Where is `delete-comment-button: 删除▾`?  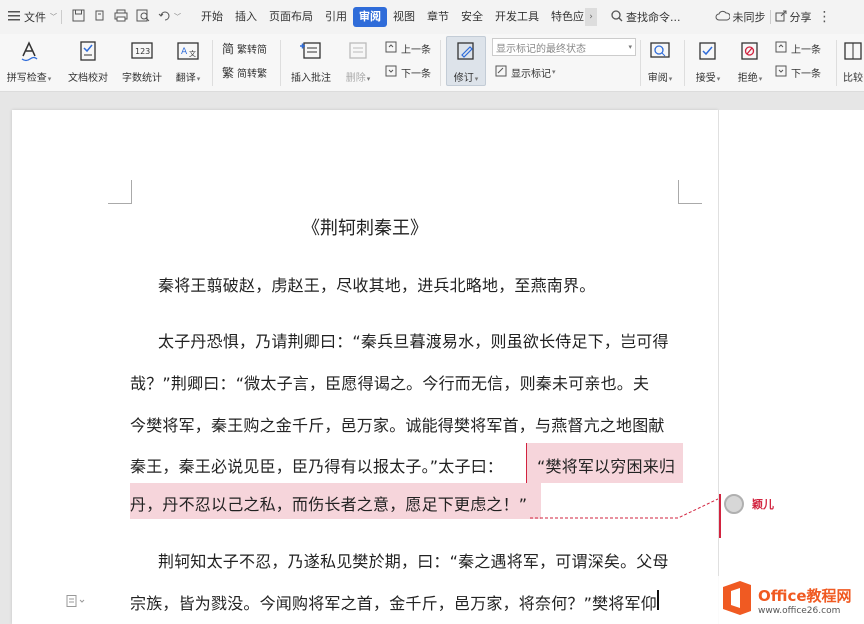 delete-comment-button: 删除▾ is located at coordinates (358, 62).